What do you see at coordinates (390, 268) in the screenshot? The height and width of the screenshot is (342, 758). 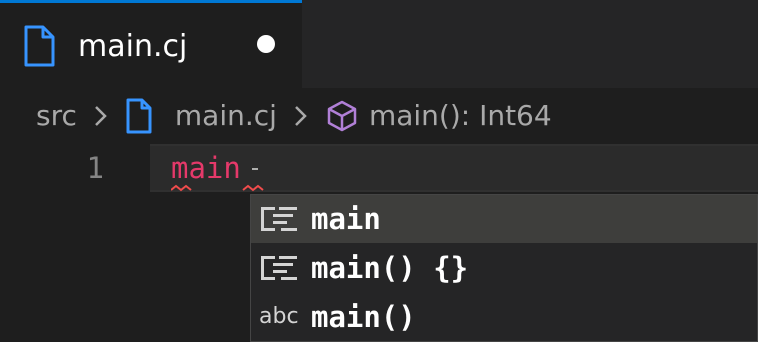 I see `suggestion-label: main() {}` at bounding box center [390, 268].